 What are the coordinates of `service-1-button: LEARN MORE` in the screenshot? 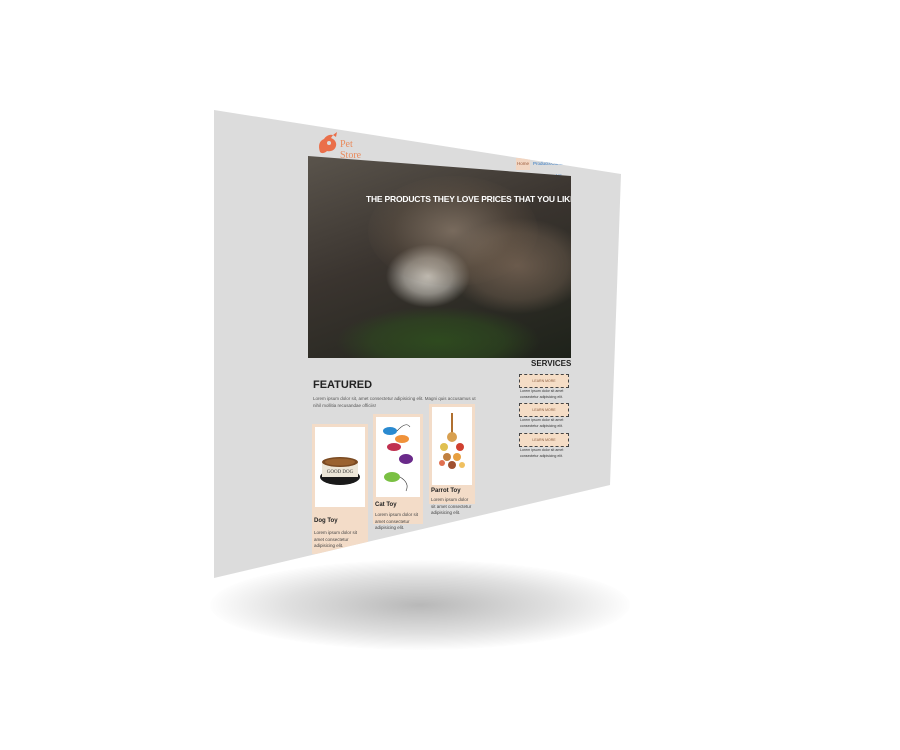 It's located at (544, 381).